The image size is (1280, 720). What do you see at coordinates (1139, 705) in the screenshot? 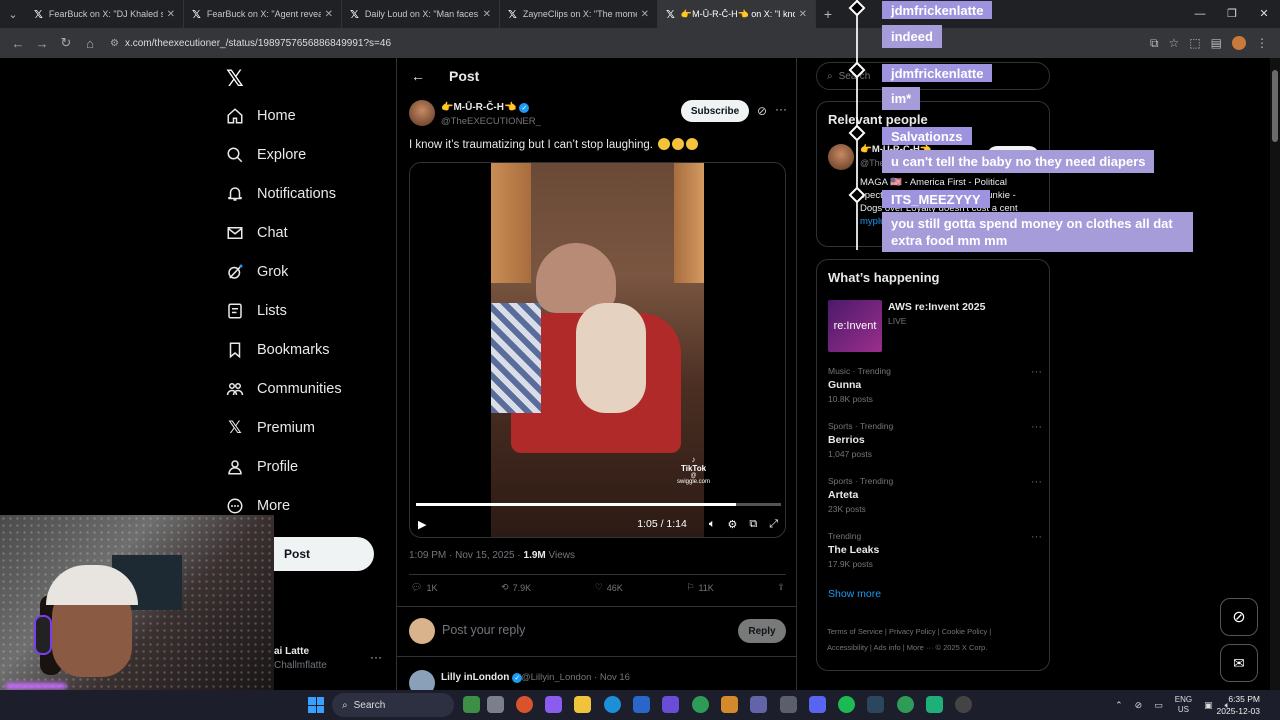
I see `network-off-icon: ⊘` at bounding box center [1139, 705].